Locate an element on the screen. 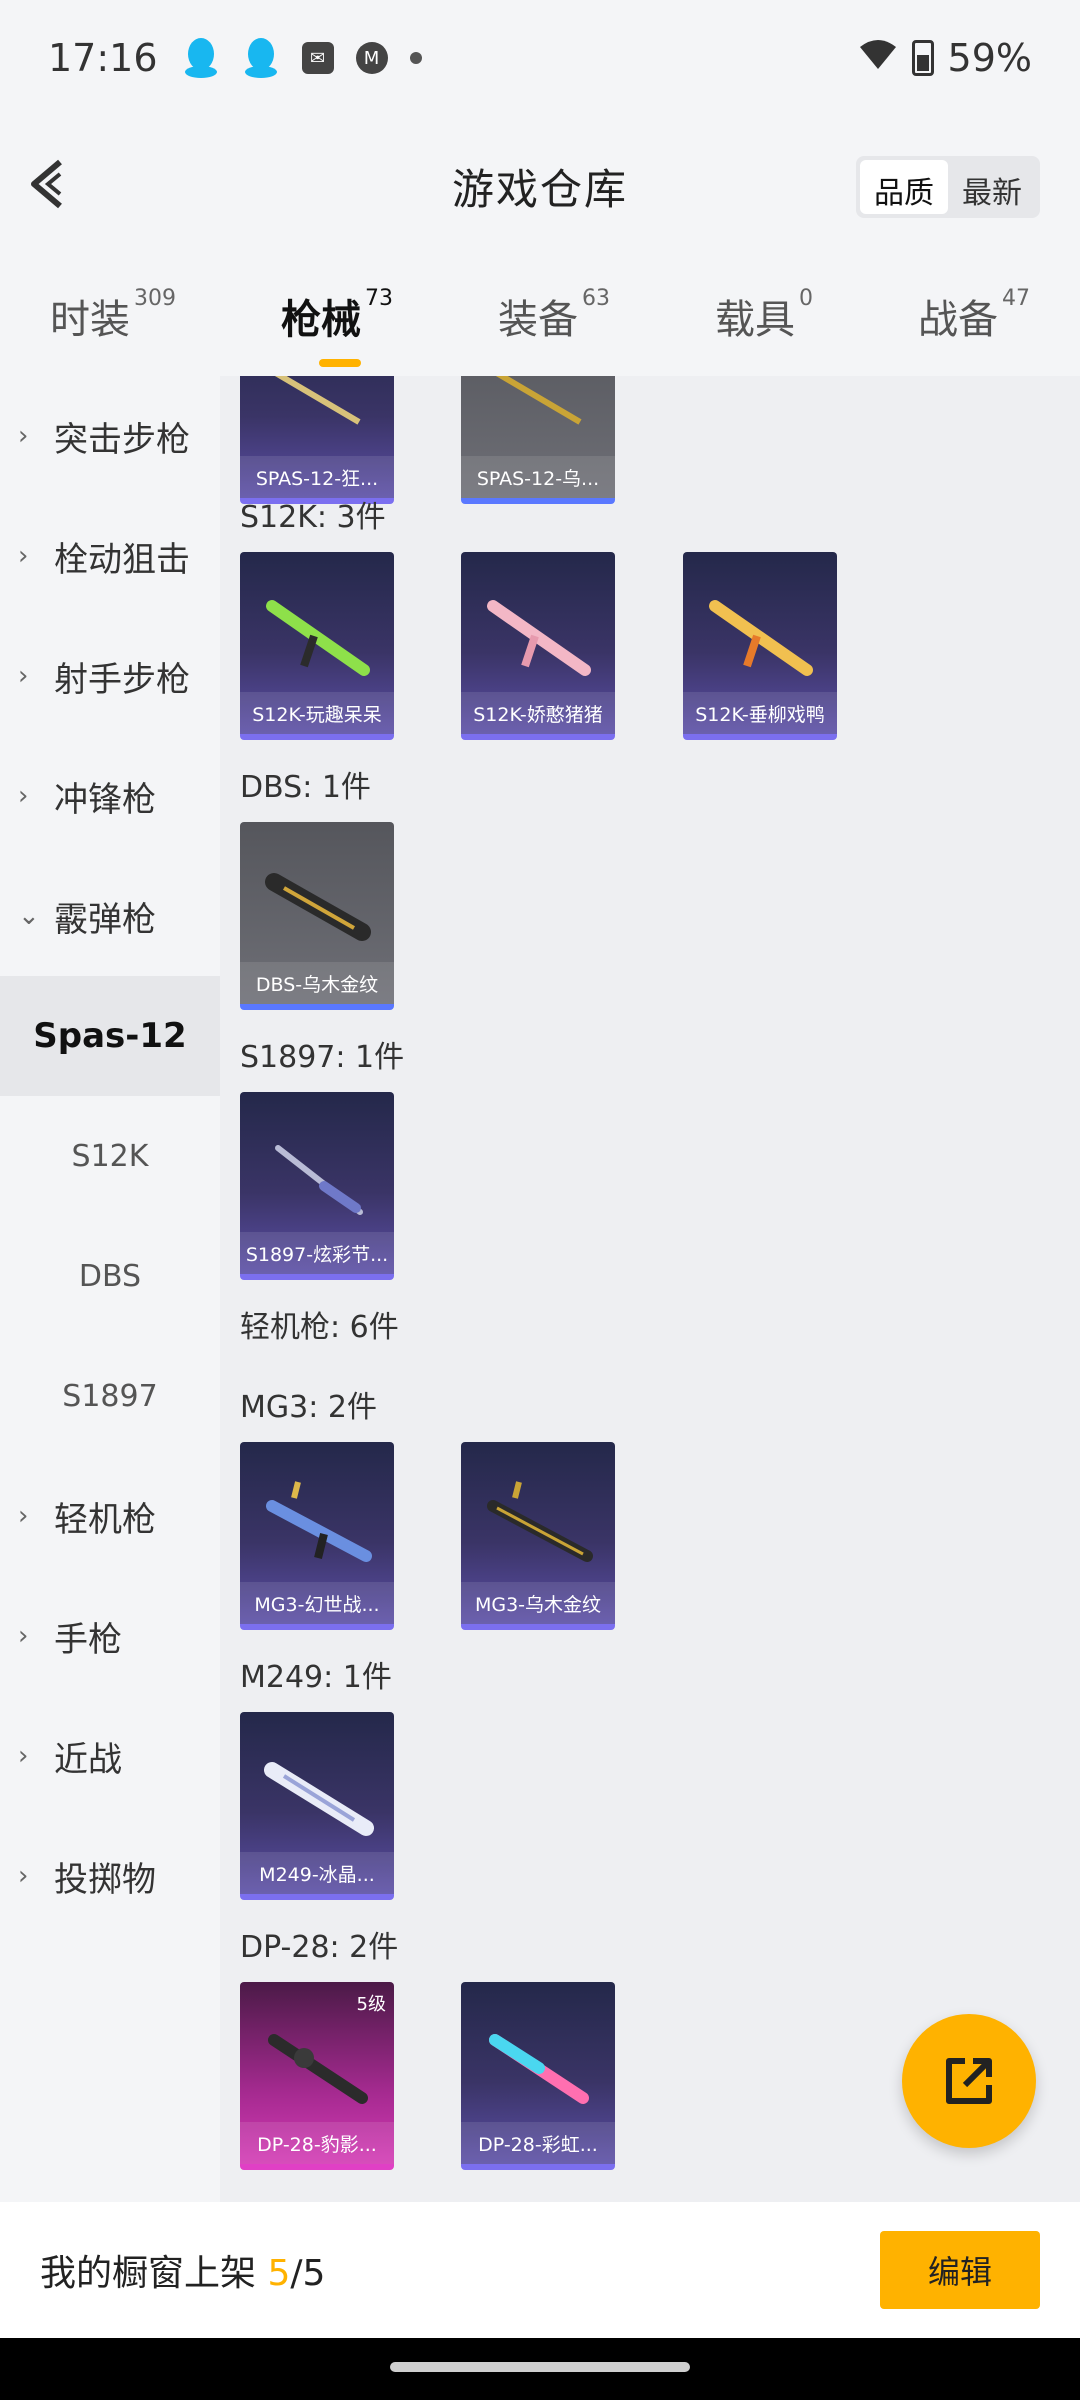 This screenshot has height=2400, width=1080. status-bar: 17:16 ✉ M 59% is located at coordinates (540, 58).